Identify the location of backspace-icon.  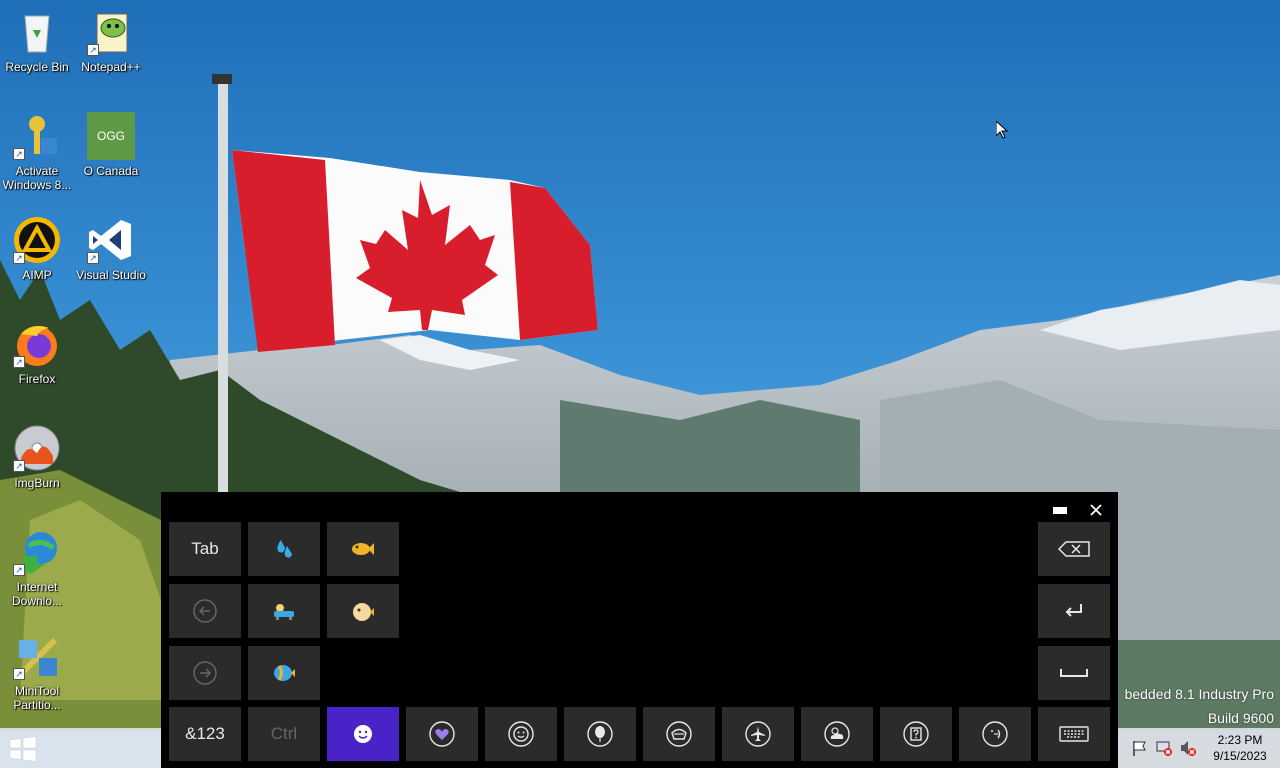
(1074, 549).